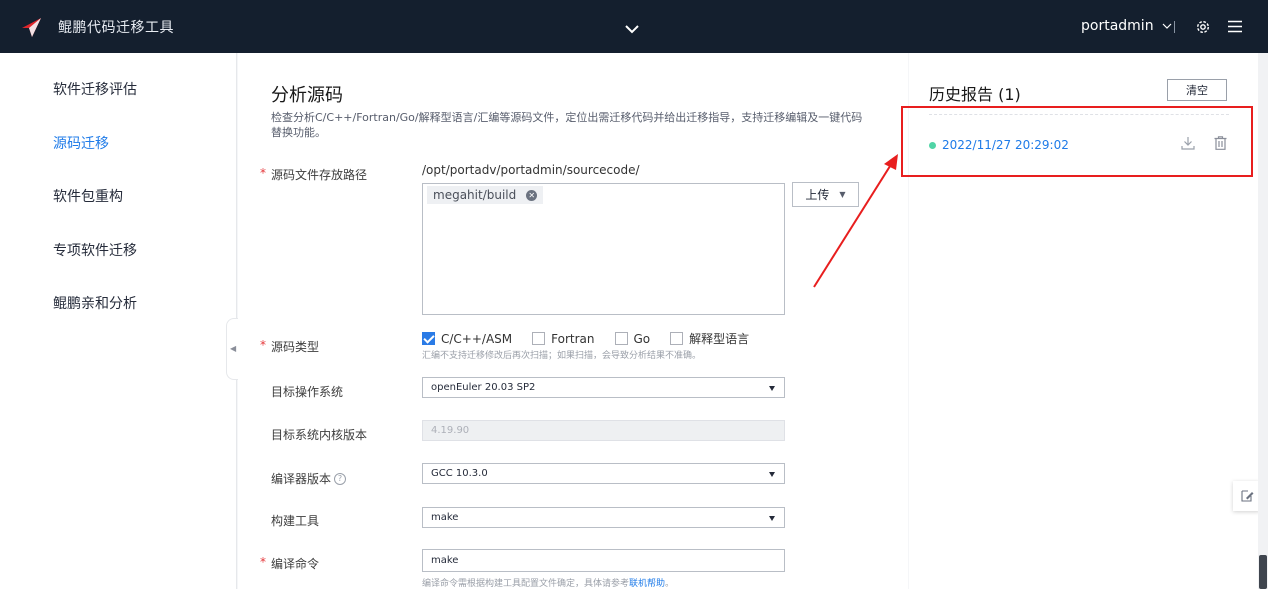 Image resolution: width=1268 pixels, height=589 pixels. I want to click on target-os-select: openEuler 20.03 SP2, so click(603, 387).